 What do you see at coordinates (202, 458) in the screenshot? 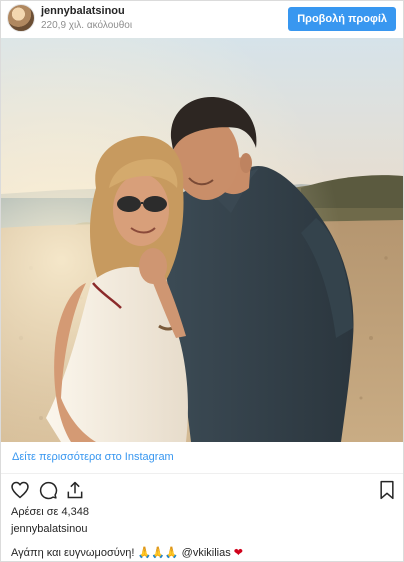
I see `view-more-row: Δείτε περισσότερα στο Instagram` at bounding box center [202, 458].